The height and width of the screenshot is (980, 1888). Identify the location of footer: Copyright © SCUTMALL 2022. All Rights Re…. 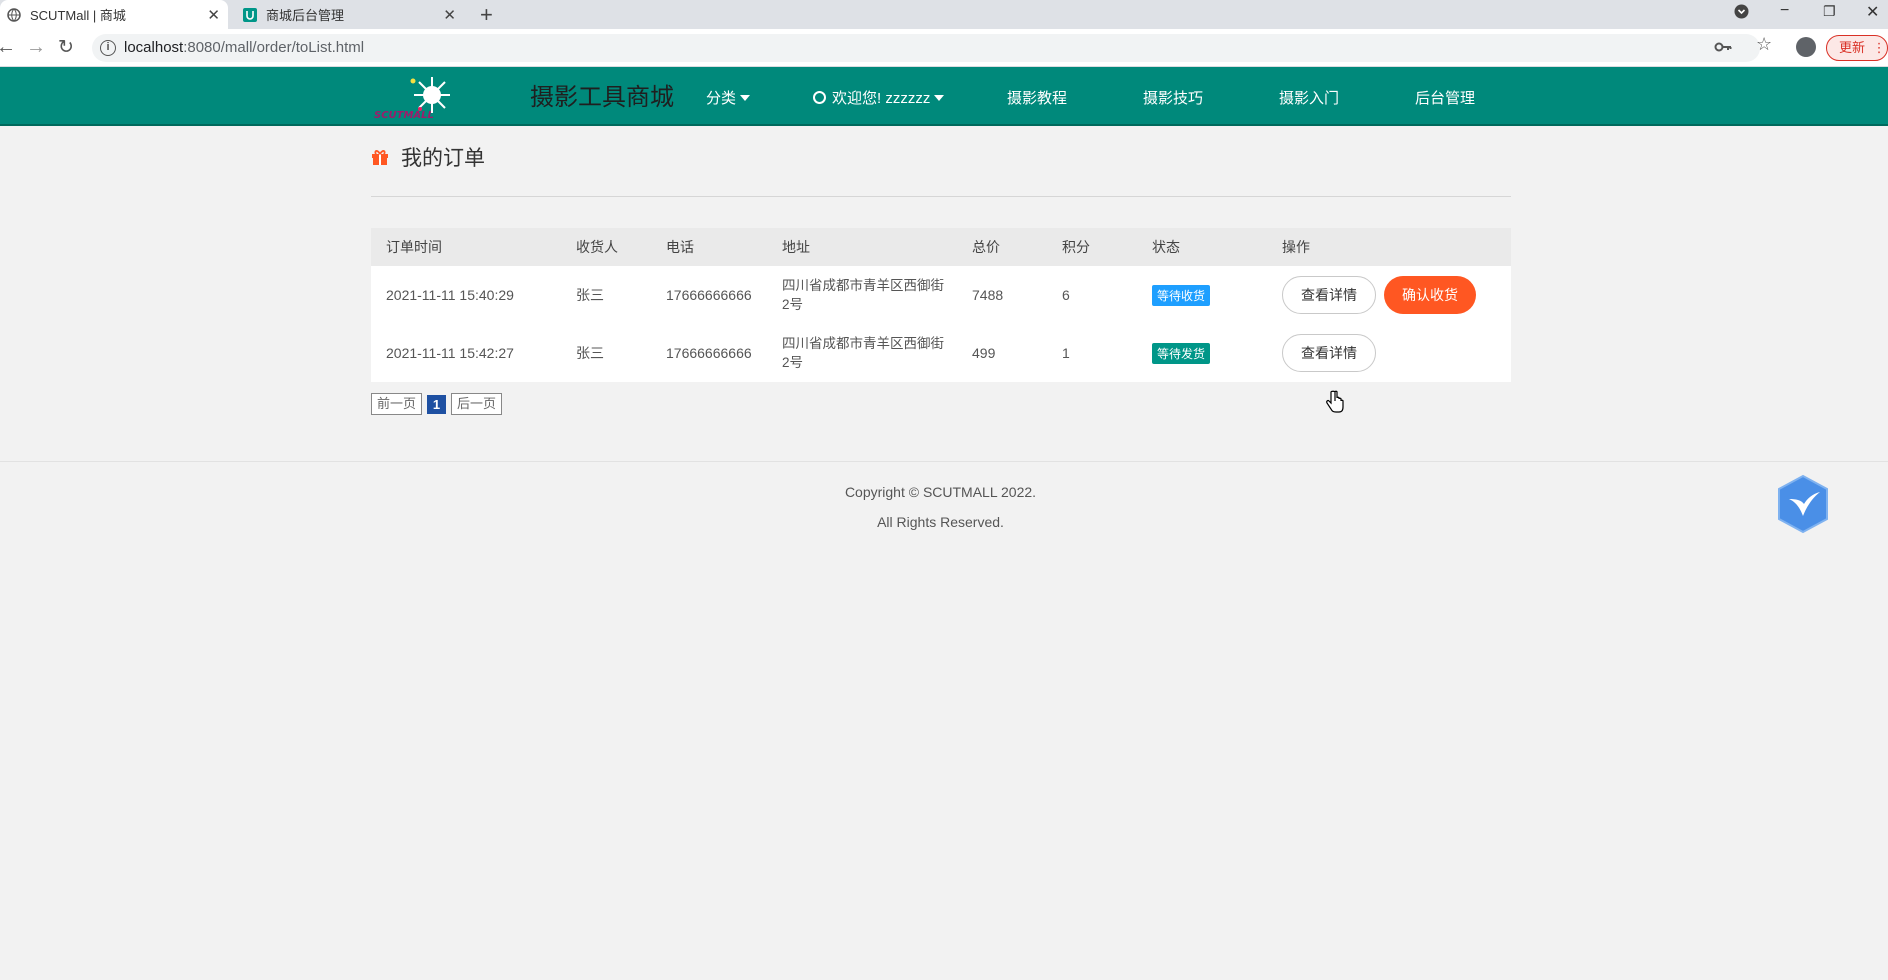
(940, 507).